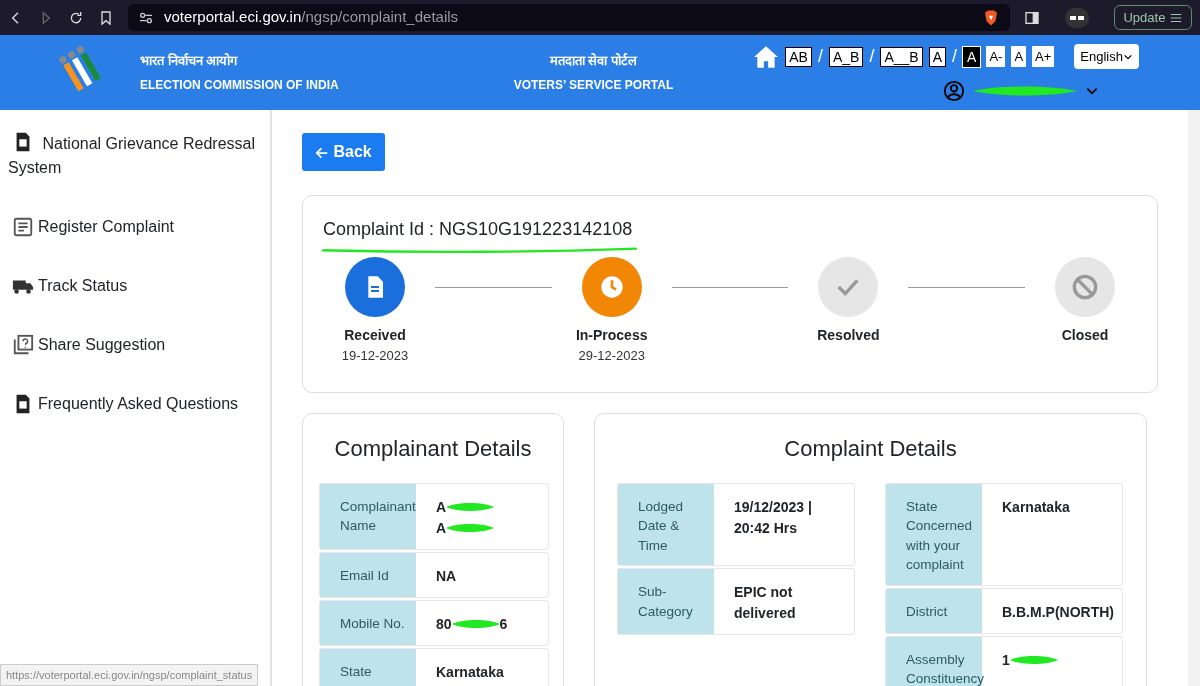 Image resolution: width=1200 pixels, height=686 pixels. What do you see at coordinates (135, 155) in the screenshot?
I see `sidebar-item: National Grievance Redressal System` at bounding box center [135, 155].